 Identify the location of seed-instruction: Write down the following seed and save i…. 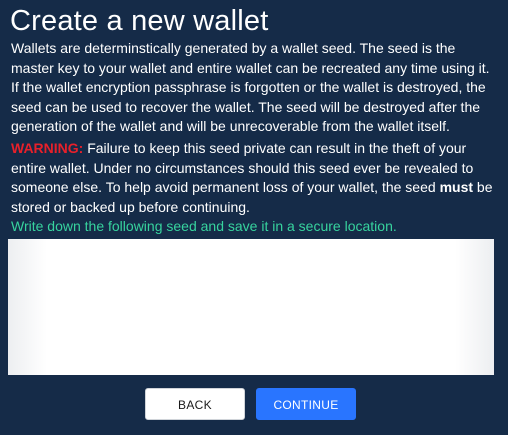
(204, 226).